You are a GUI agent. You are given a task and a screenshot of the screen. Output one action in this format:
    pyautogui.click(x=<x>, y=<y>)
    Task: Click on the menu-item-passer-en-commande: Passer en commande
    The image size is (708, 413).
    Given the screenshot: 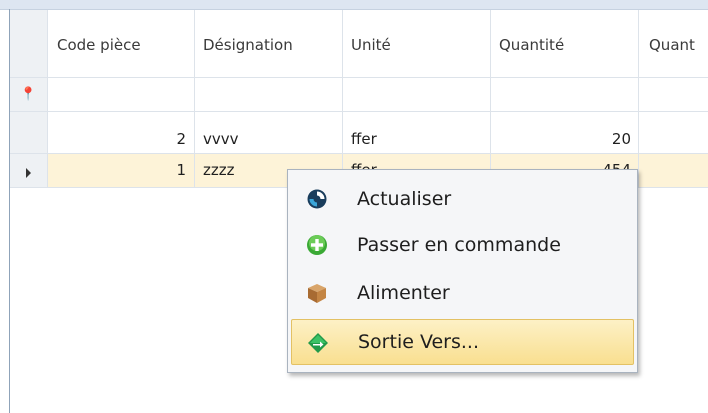 What is the action you would take?
    pyautogui.click(x=462, y=245)
    